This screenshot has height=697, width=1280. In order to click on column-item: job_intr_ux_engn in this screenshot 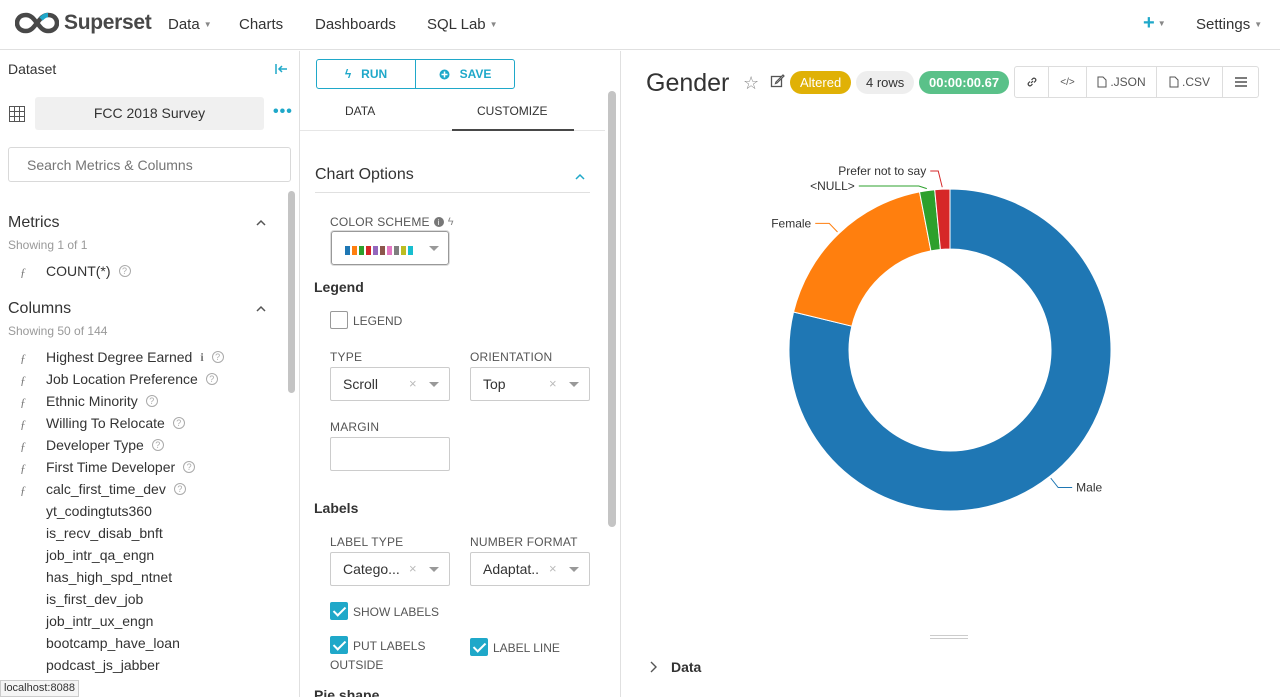, I will do `click(142, 623)`.